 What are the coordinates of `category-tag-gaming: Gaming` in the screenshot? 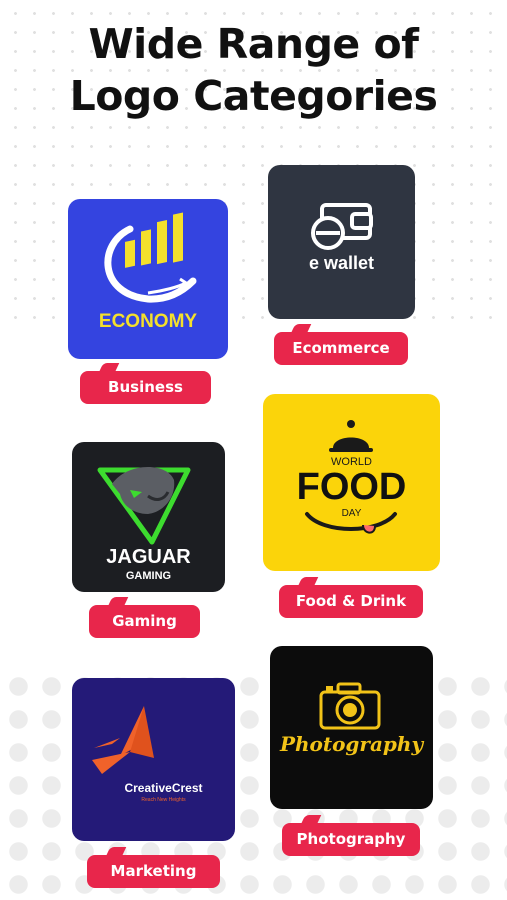 It's located at (144, 621).